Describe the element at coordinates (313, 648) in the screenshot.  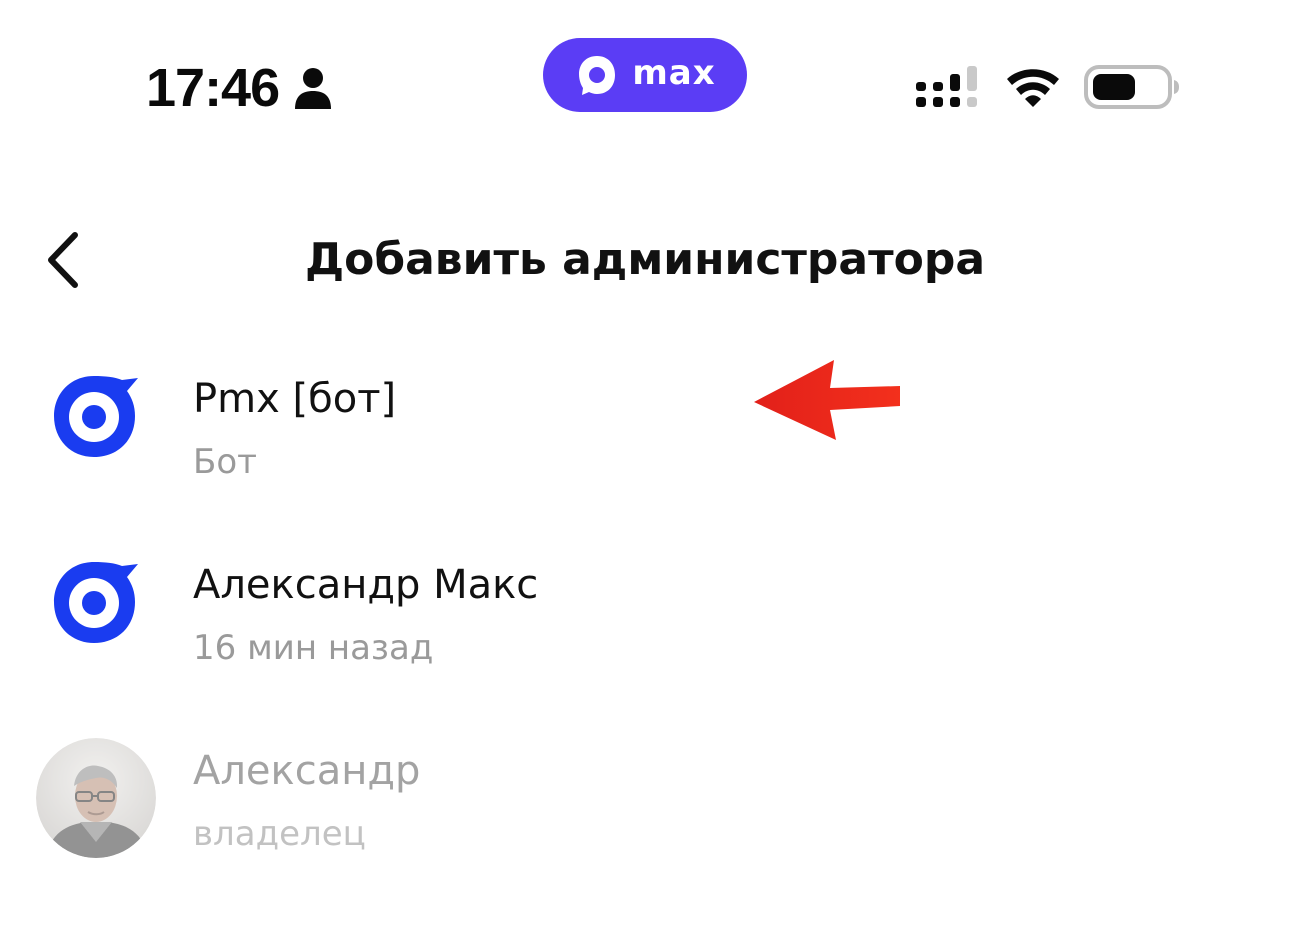
I see `member-subtitle: 16 мин назад` at that location.